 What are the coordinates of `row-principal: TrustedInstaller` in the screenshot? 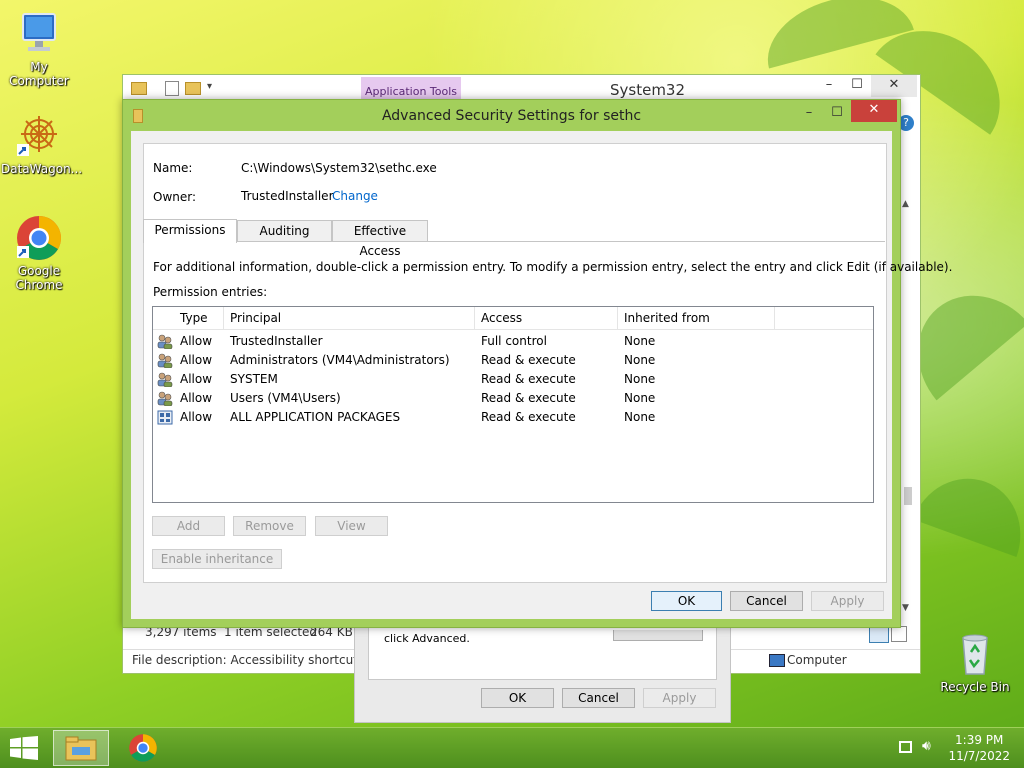 It's located at (276, 341).